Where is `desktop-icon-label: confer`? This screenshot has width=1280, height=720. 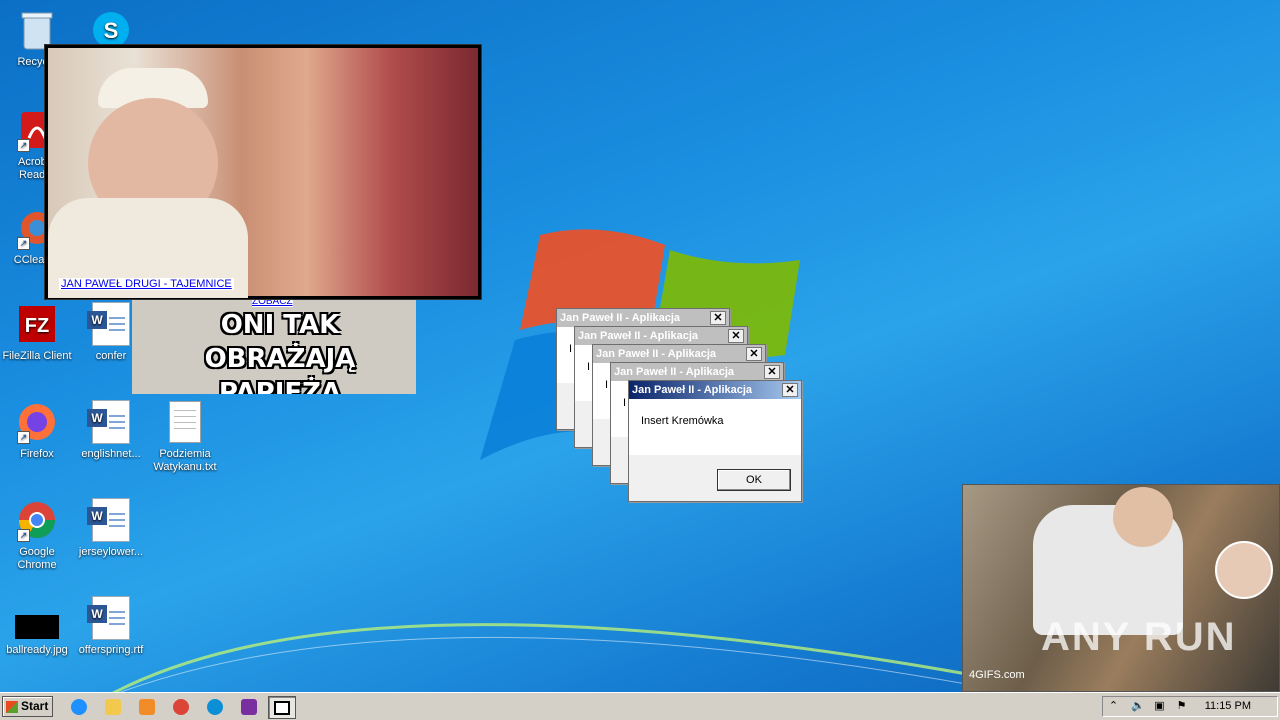
desktop-icon-label: confer is located at coordinates (111, 356).